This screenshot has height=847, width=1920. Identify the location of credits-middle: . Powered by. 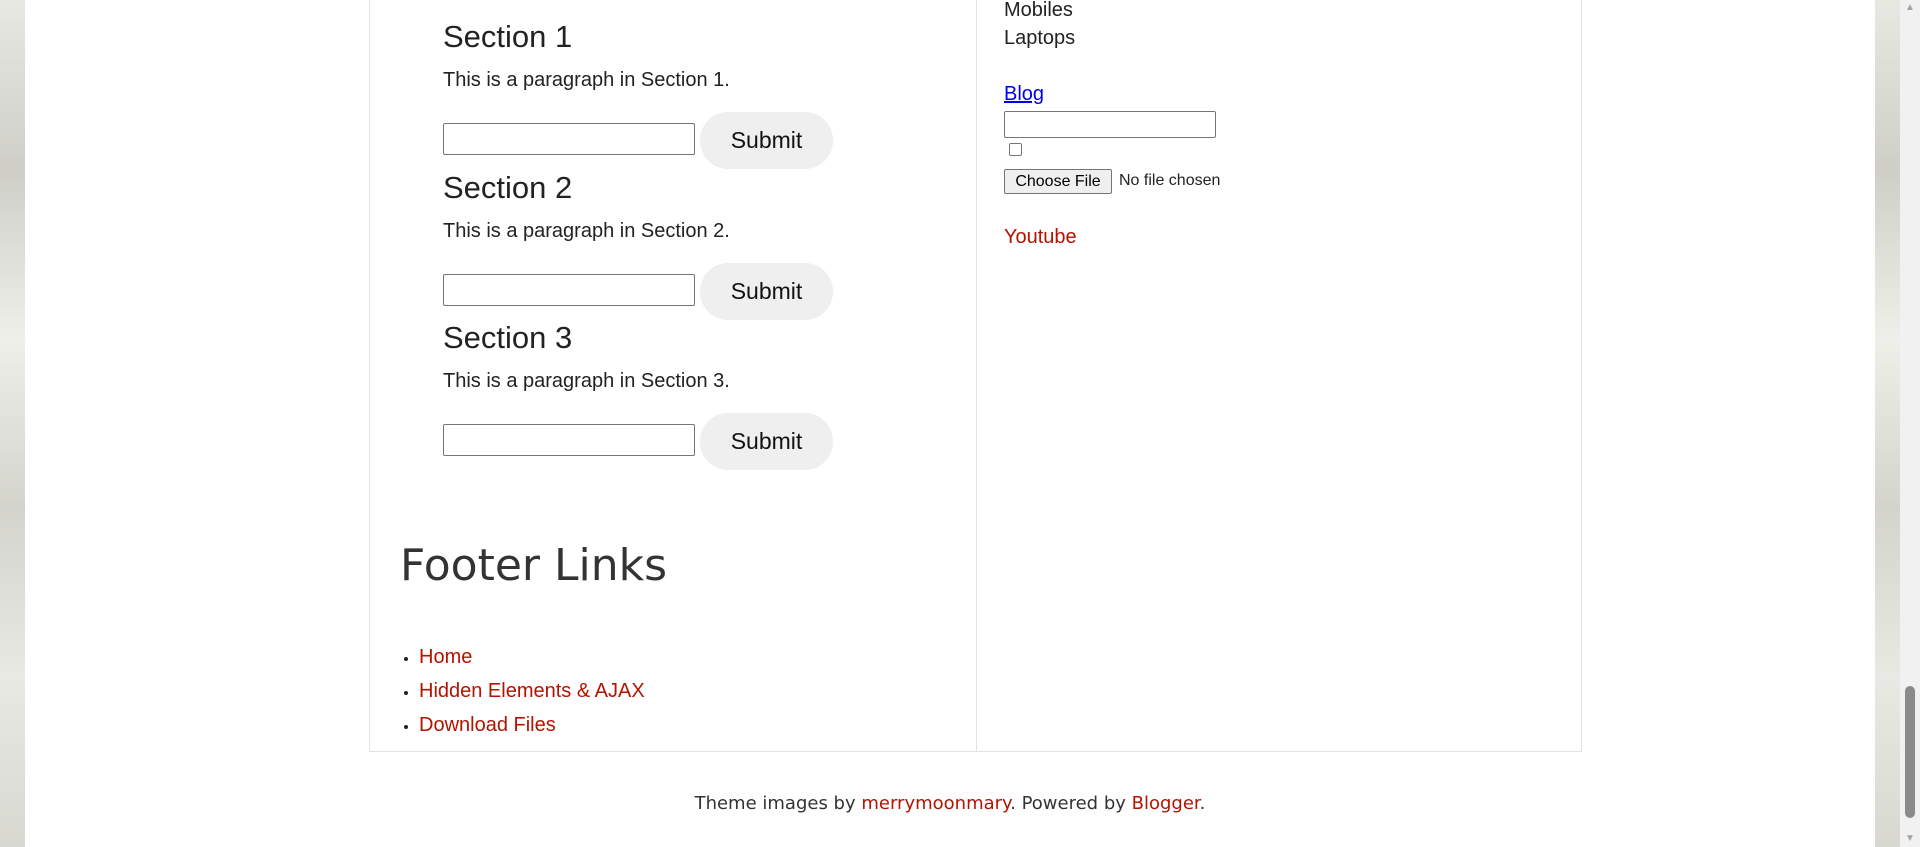
(1071, 803).